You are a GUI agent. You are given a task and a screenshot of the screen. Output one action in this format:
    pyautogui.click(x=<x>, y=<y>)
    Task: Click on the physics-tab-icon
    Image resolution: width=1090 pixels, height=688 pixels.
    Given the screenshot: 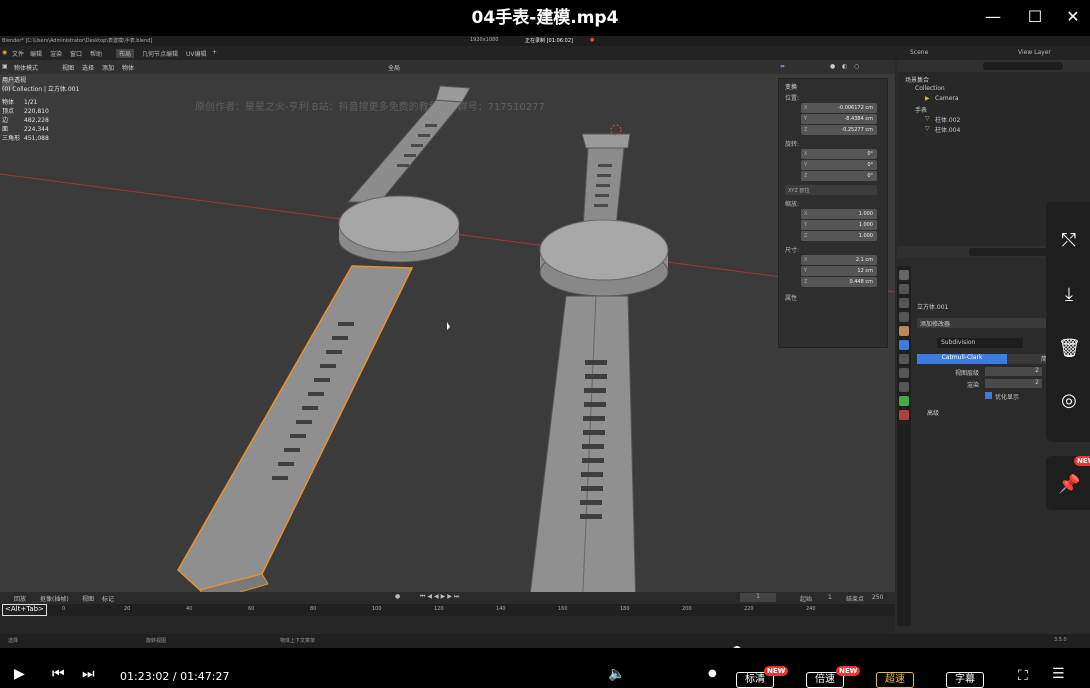 What is the action you would take?
    pyautogui.click(x=904, y=373)
    